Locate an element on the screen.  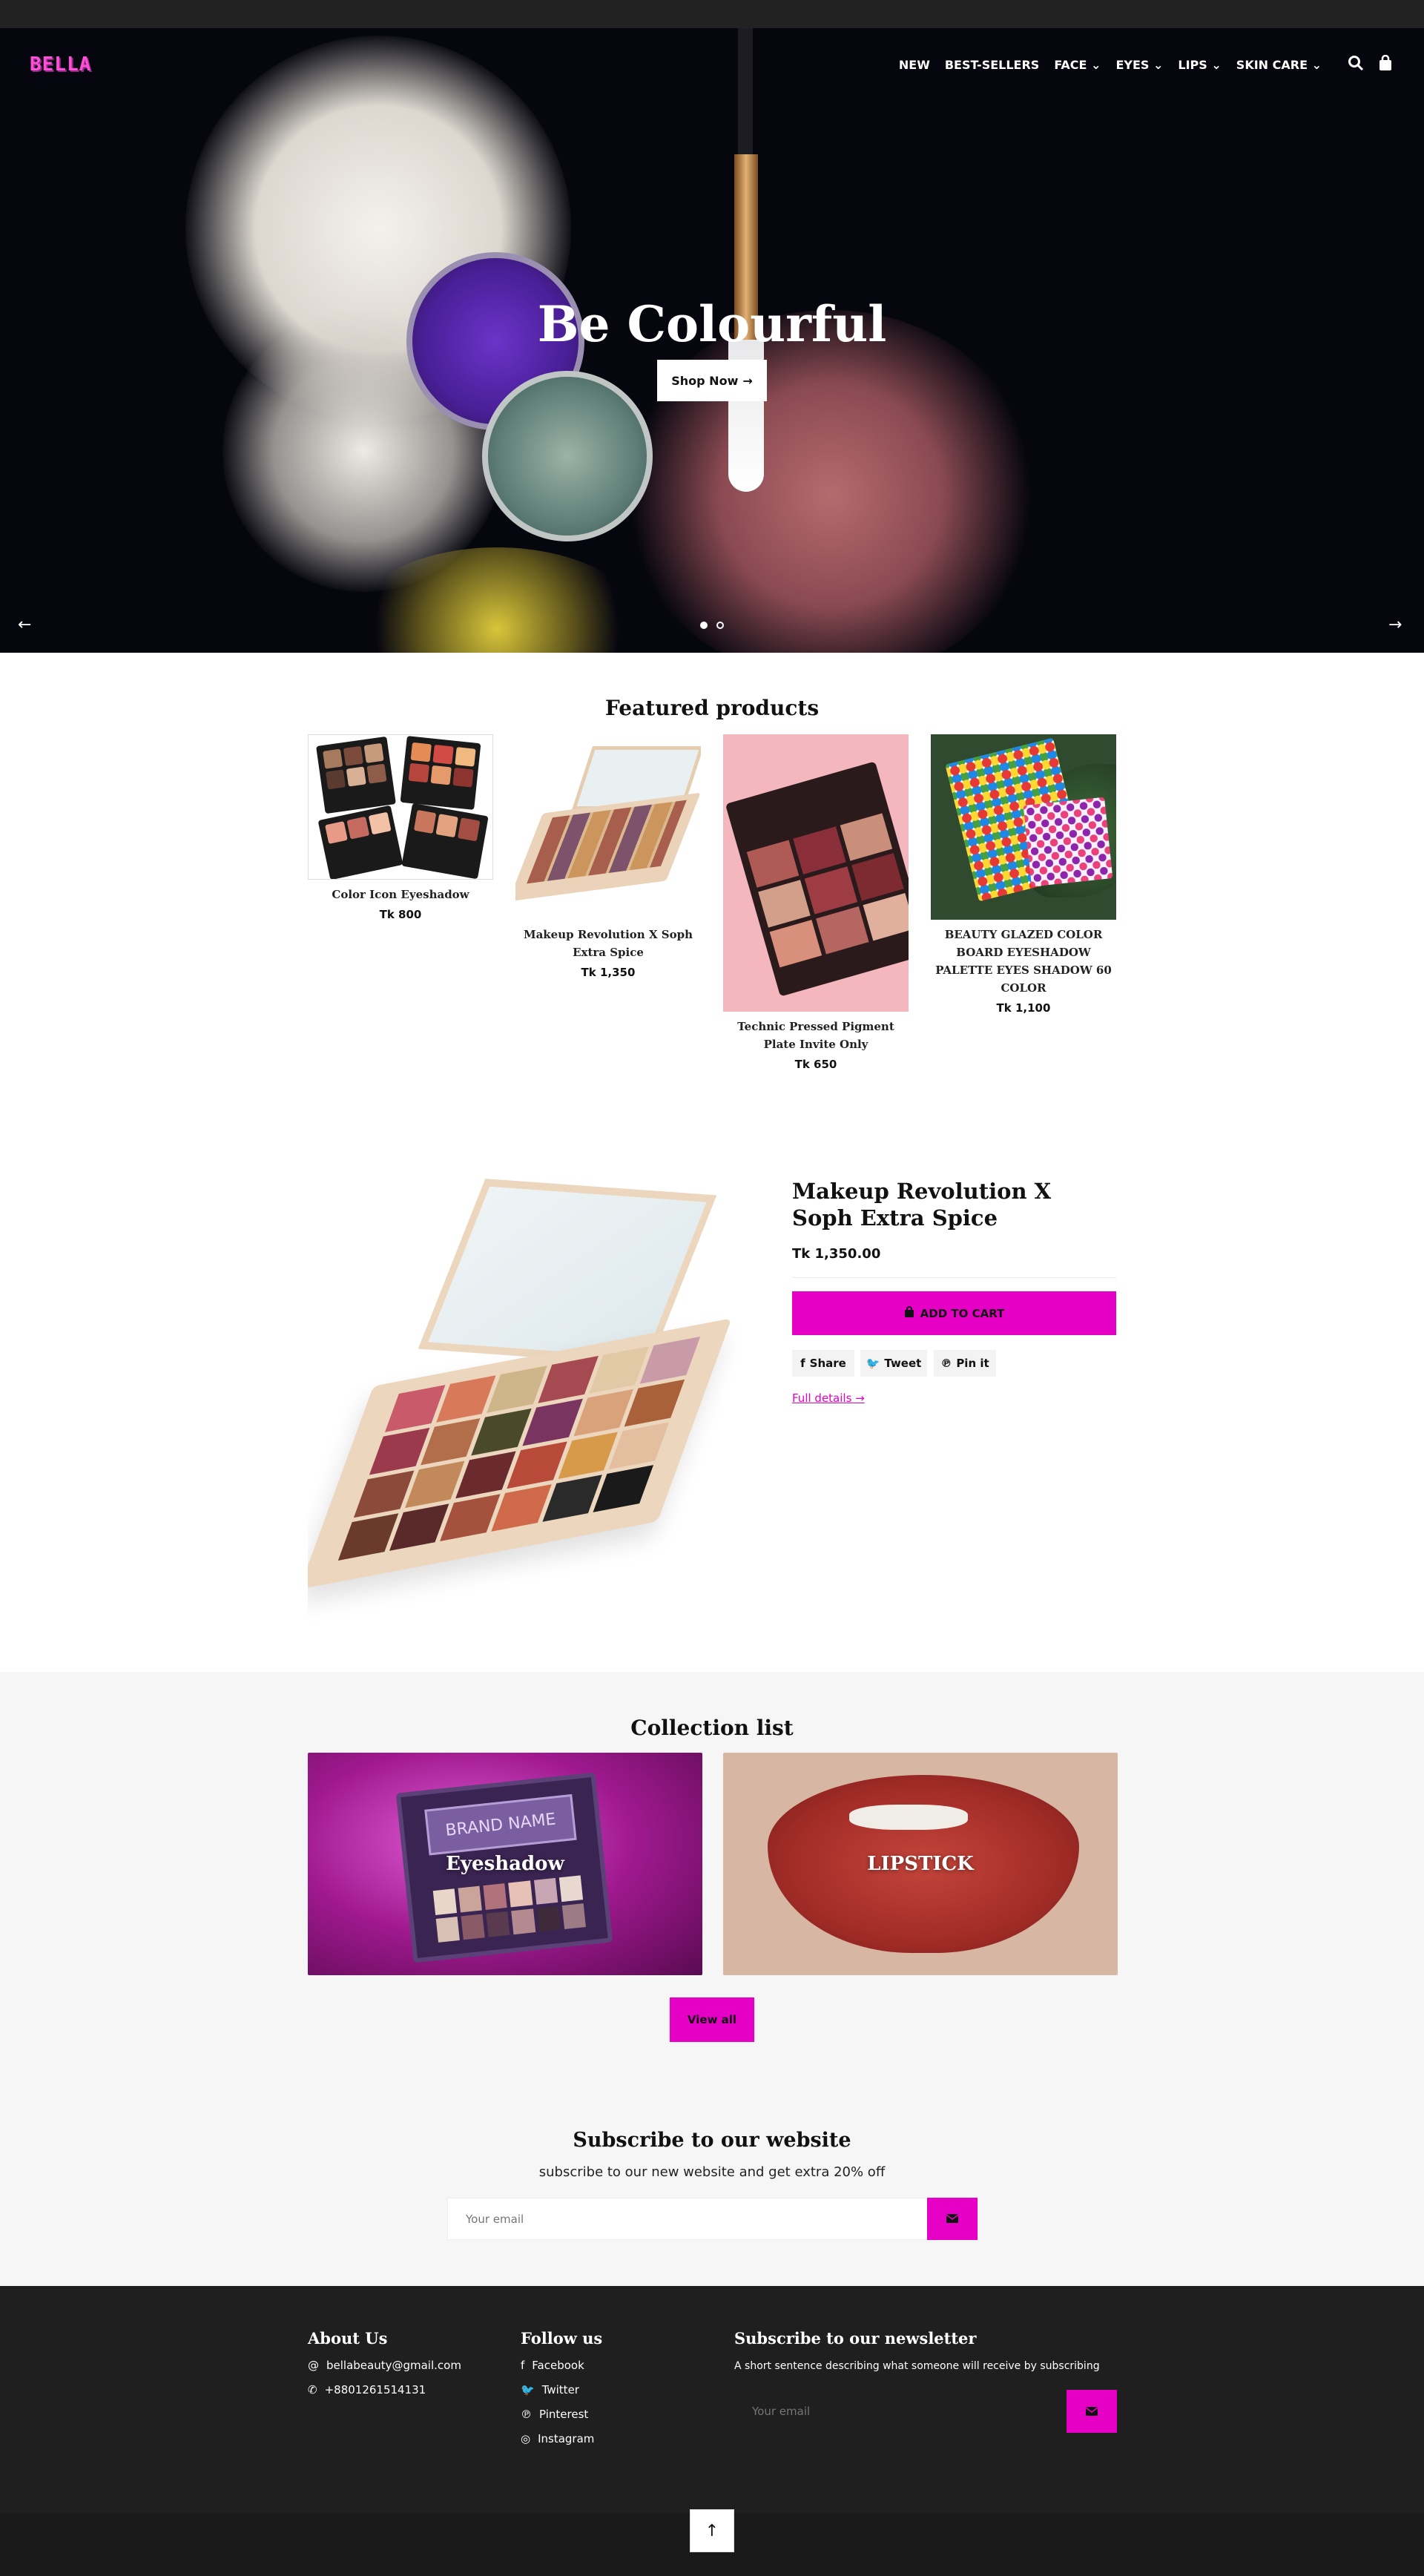
slide-prev-arrow-icon: ← is located at coordinates (24, 625).